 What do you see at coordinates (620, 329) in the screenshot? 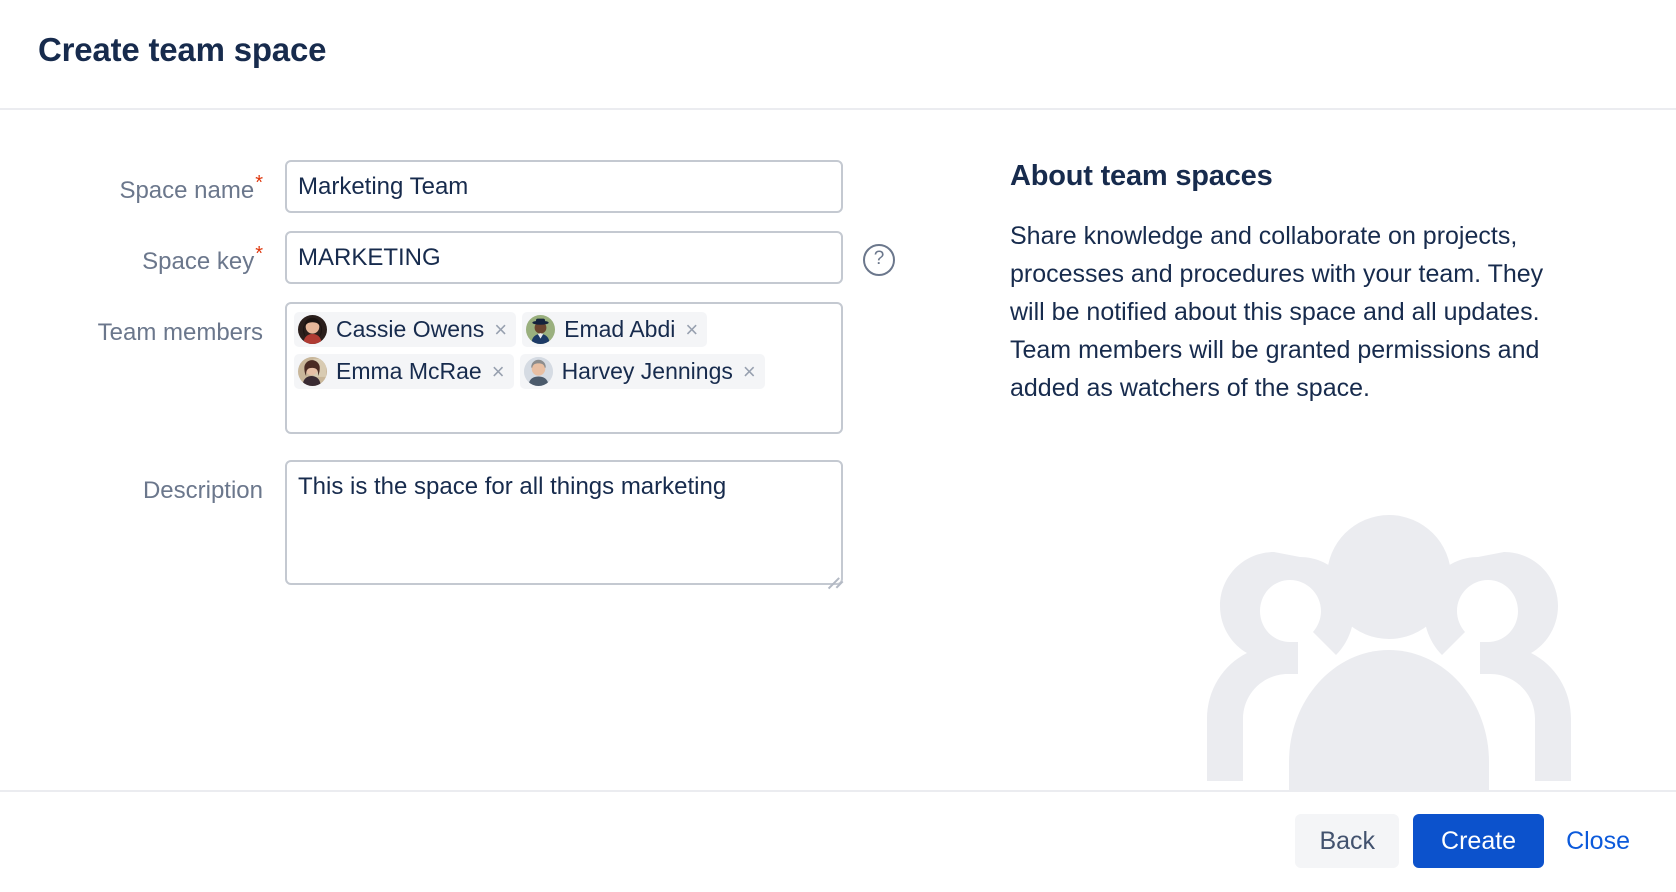
I see `member-chip-name: Emad Abdi` at bounding box center [620, 329].